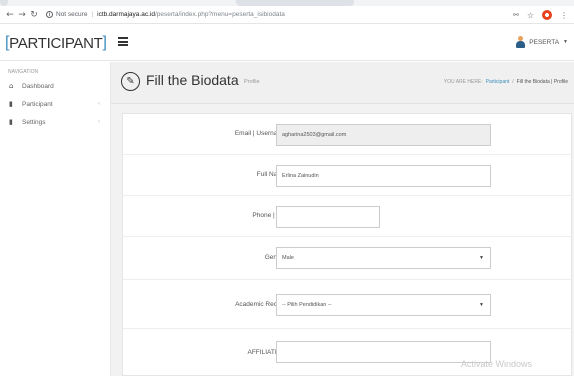  What do you see at coordinates (288, 258) in the screenshot?
I see `gender-value: Male` at bounding box center [288, 258].